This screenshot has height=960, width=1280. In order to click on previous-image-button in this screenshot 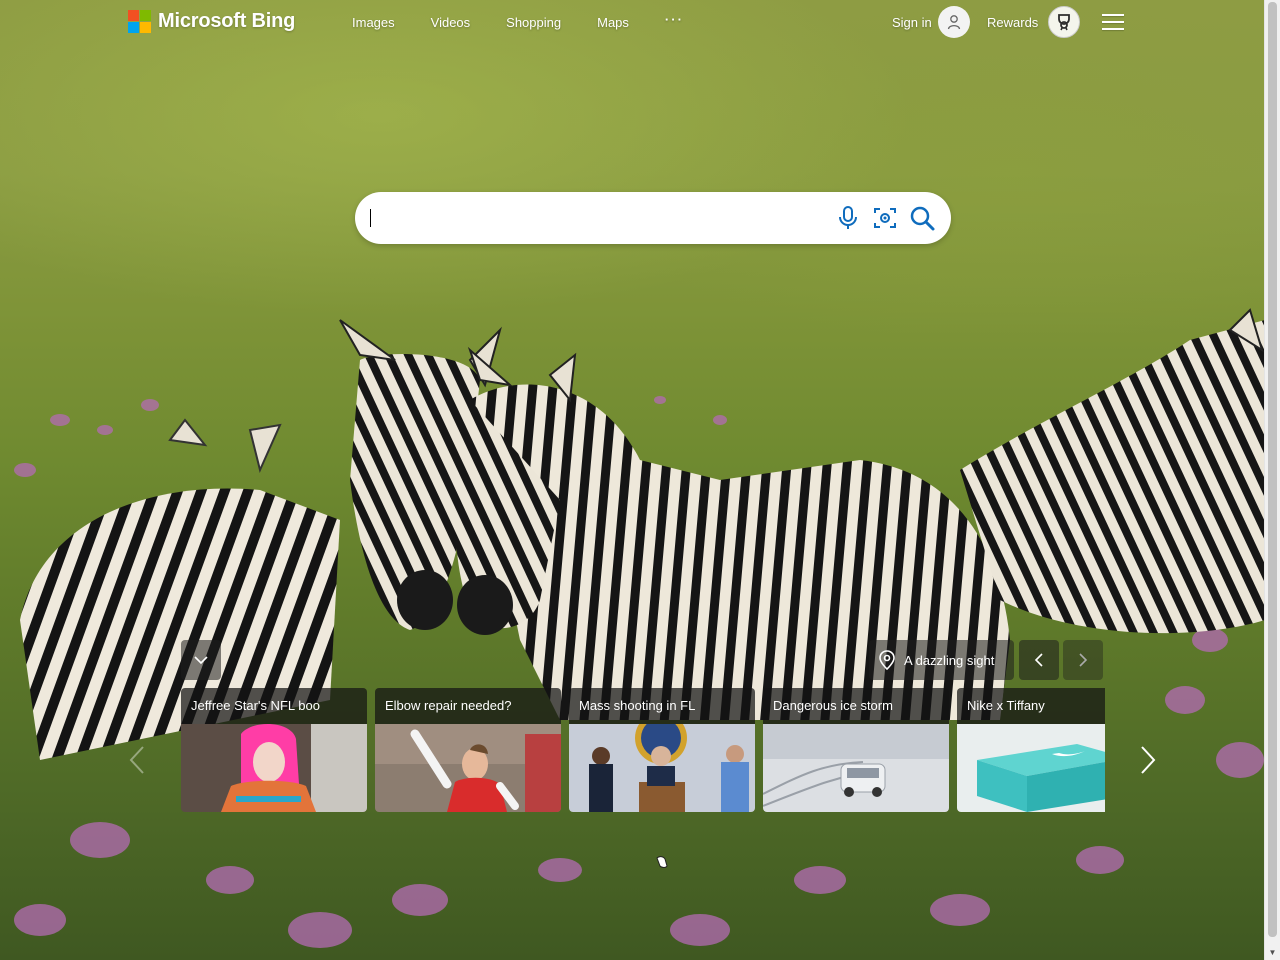, I will do `click(1039, 660)`.